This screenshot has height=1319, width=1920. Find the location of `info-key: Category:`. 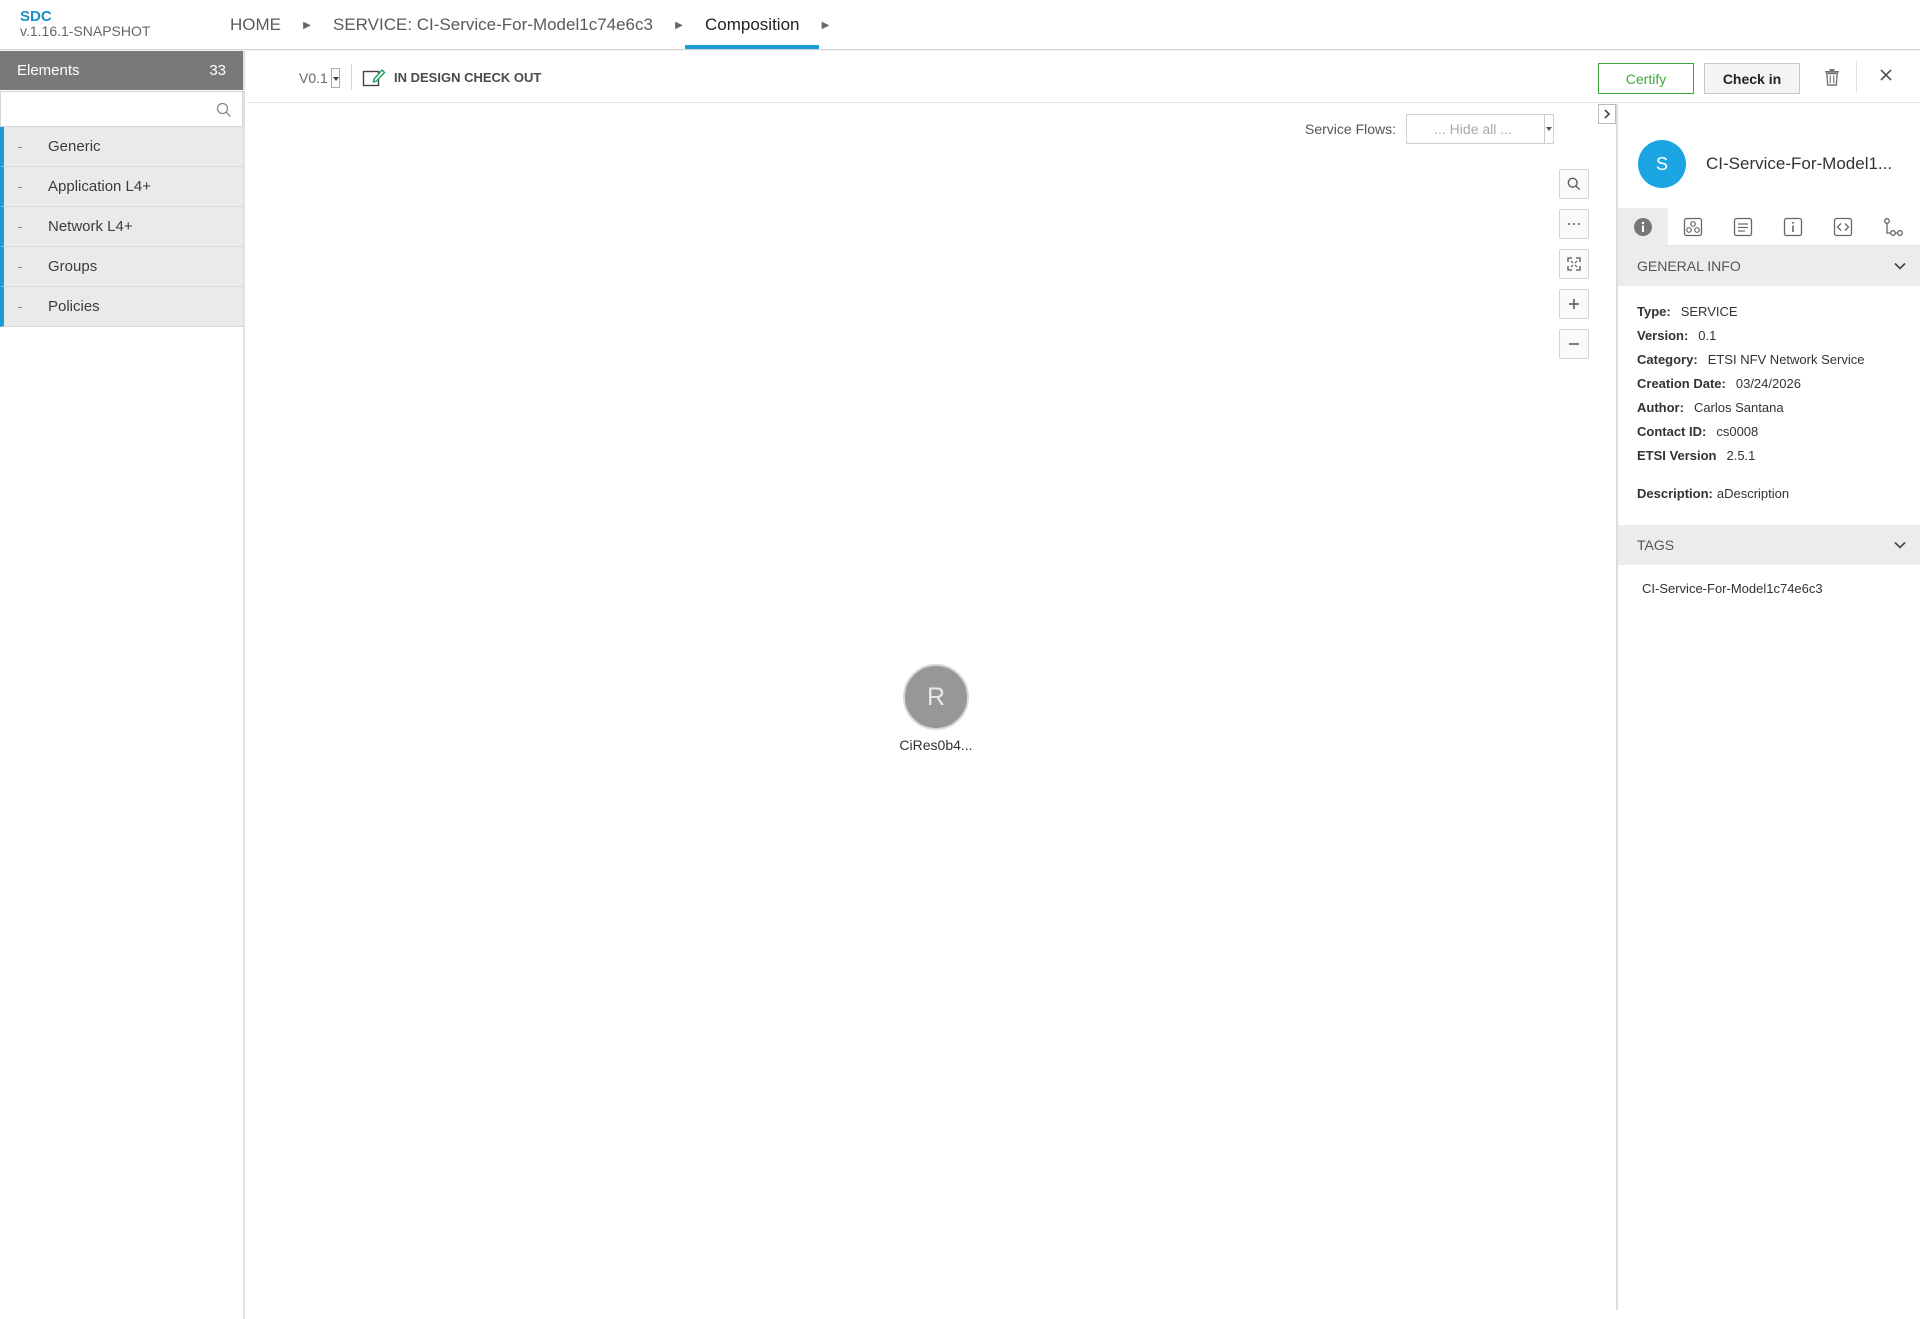

info-key: Category: is located at coordinates (1667, 359).